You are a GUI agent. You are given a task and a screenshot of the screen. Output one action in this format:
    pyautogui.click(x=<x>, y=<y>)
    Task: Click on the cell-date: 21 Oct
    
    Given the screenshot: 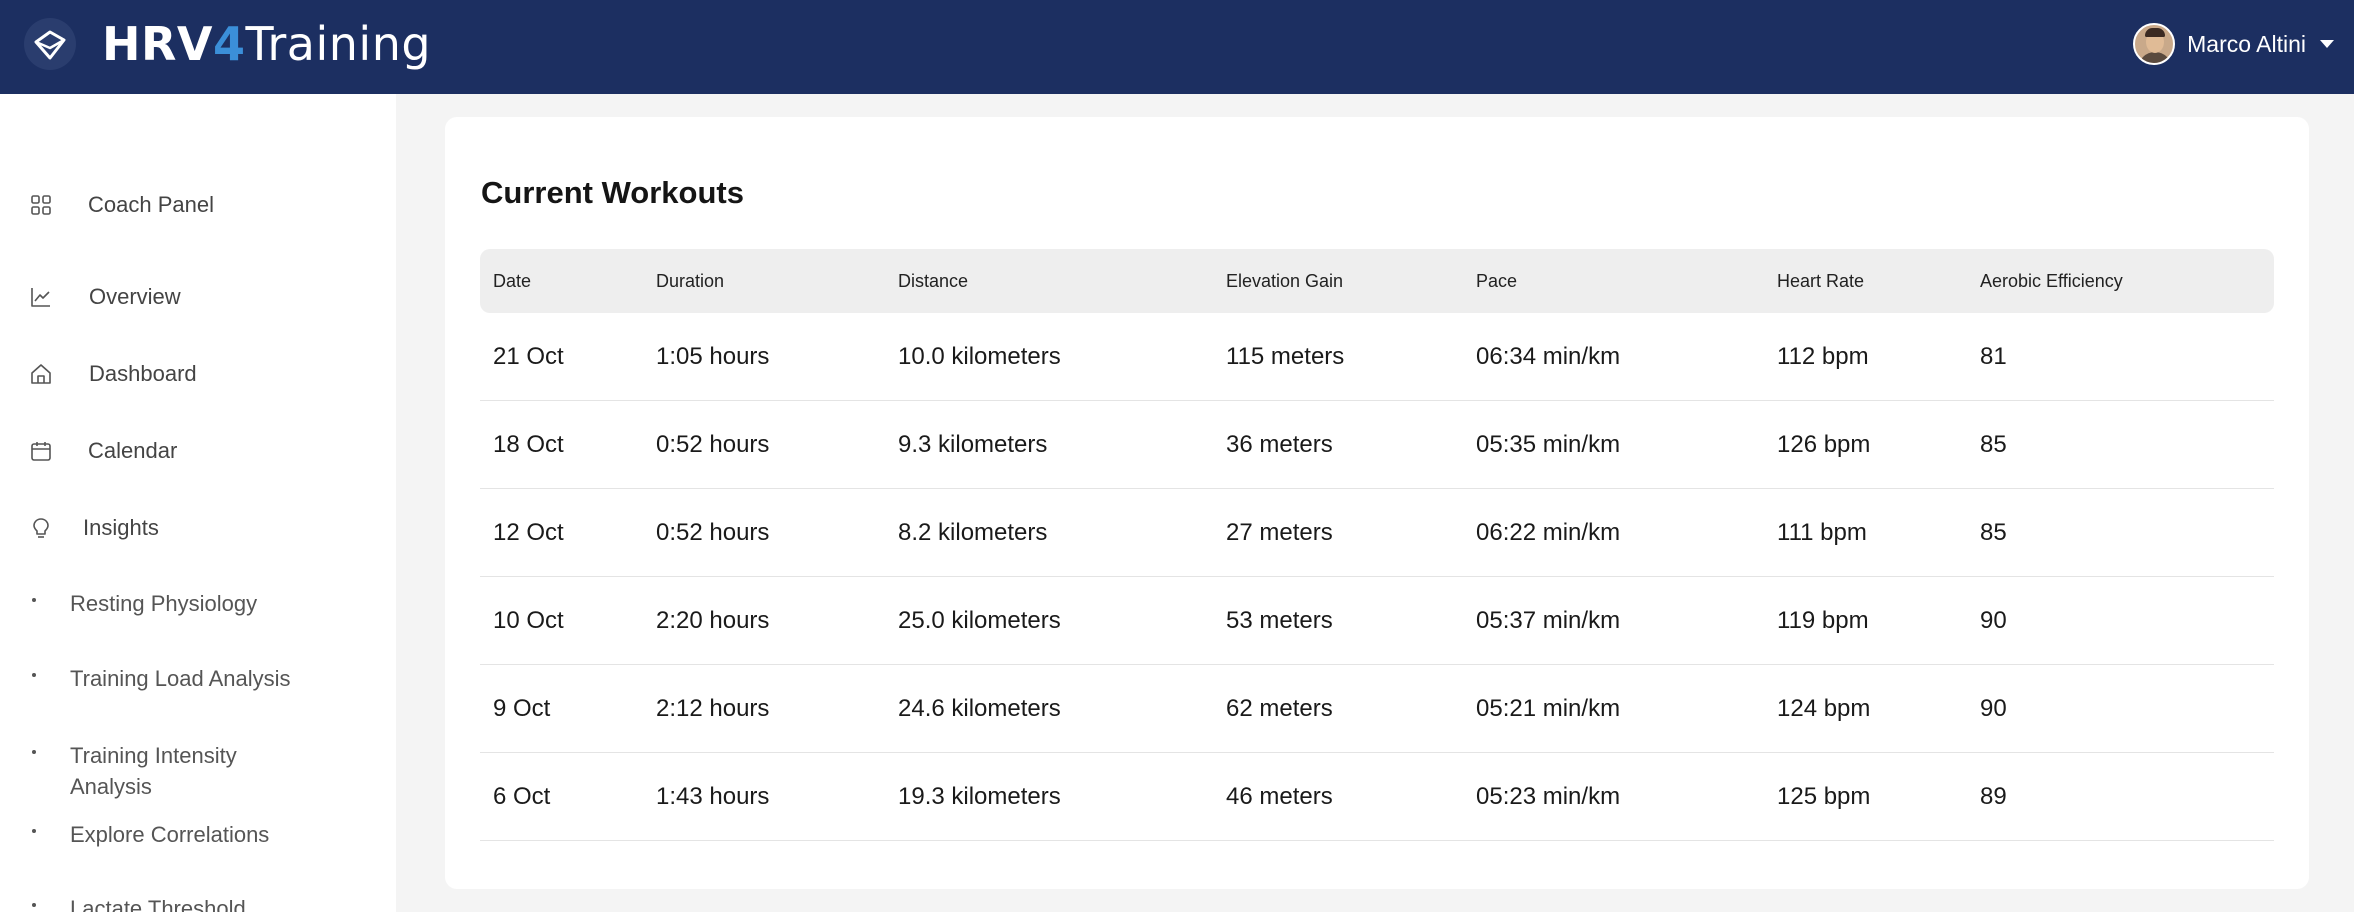 What is the action you would take?
    pyautogui.click(x=528, y=356)
    